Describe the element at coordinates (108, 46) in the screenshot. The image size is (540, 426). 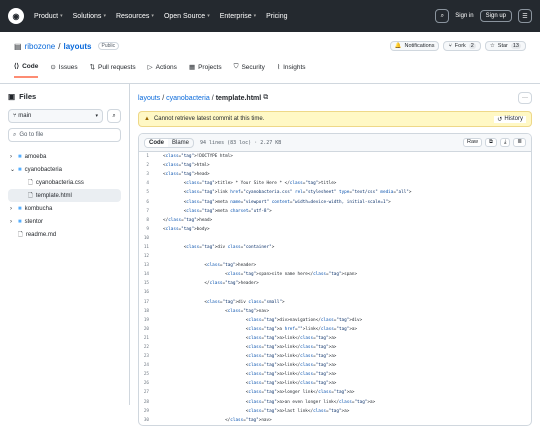
I see `visibility-badge: Public` at that location.